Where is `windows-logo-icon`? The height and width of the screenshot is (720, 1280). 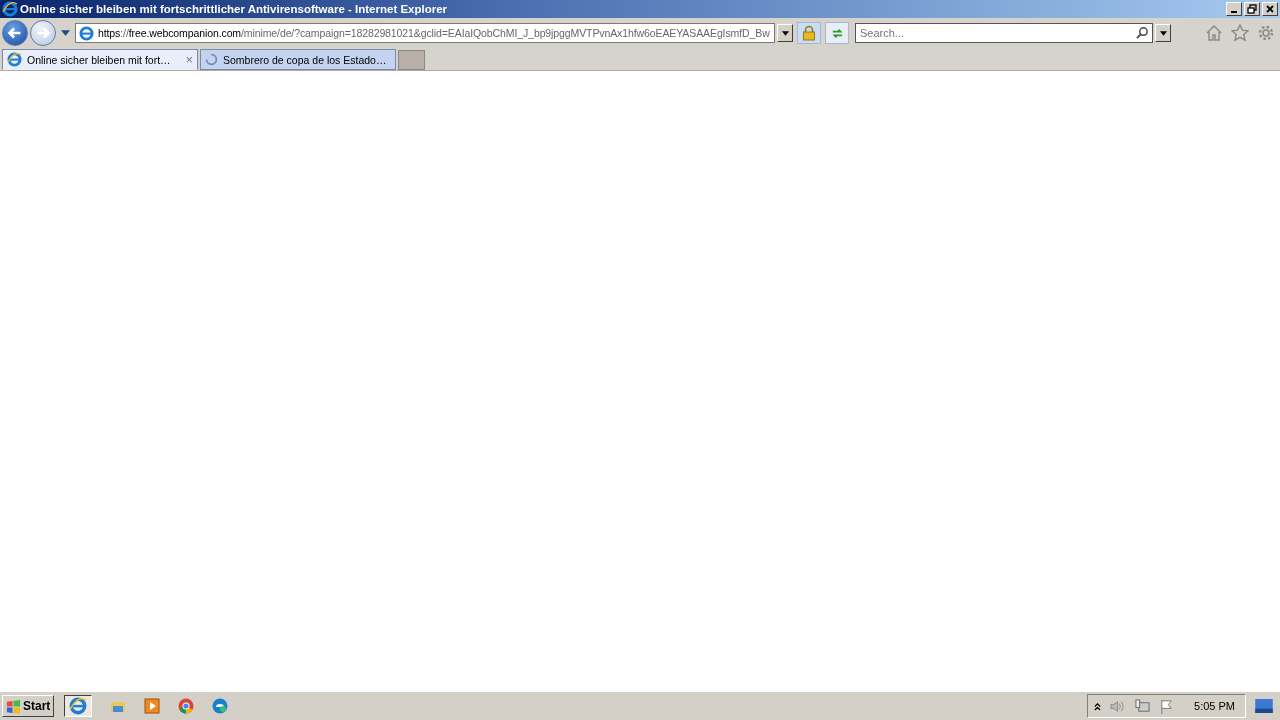 windows-logo-icon is located at coordinates (13, 706).